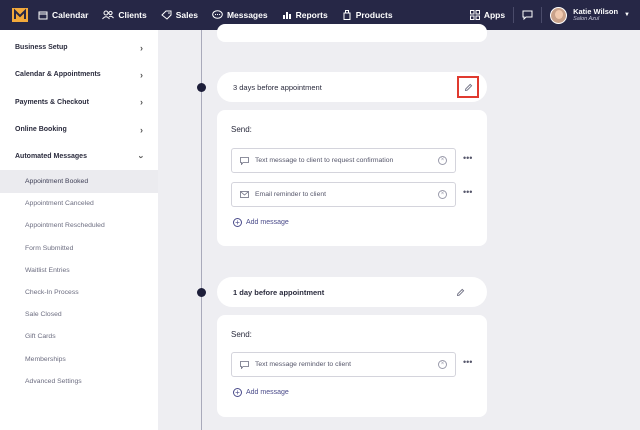 Image resolution: width=640 pixels, height=430 pixels. What do you see at coordinates (247, 15) in the screenshot?
I see `nav-messages-label: Messages` at bounding box center [247, 15].